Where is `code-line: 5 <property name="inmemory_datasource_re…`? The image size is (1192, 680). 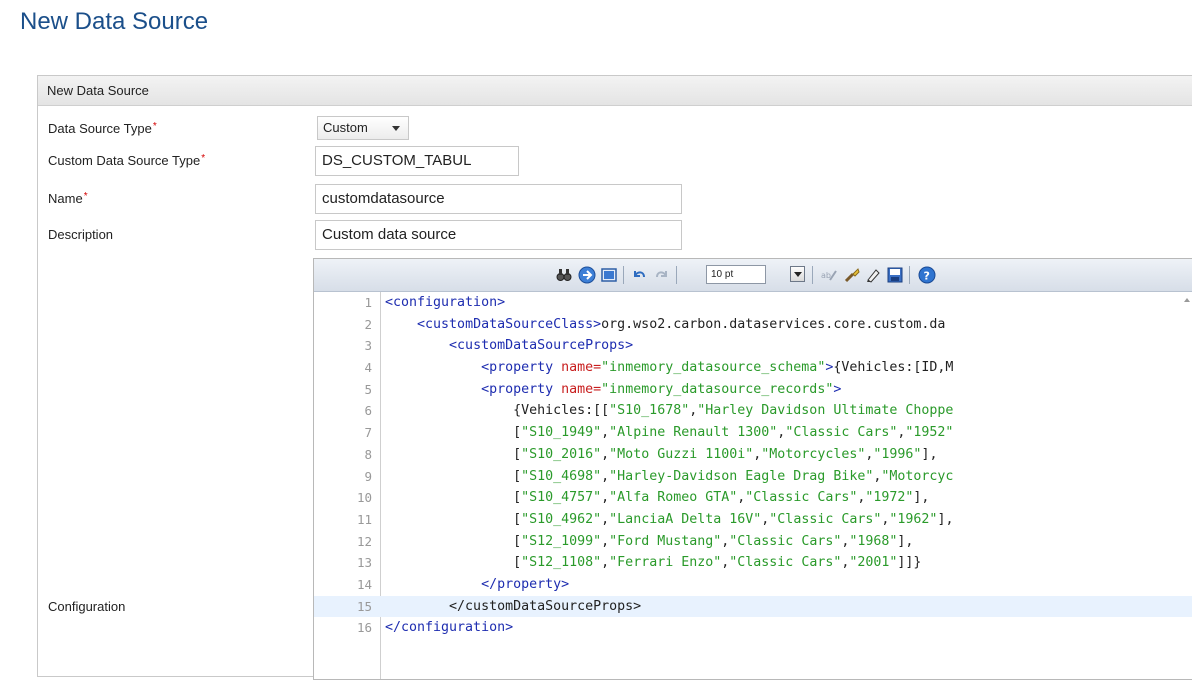
code-line: 5 <property name="inmemory_datasource_re… is located at coordinates (753, 390).